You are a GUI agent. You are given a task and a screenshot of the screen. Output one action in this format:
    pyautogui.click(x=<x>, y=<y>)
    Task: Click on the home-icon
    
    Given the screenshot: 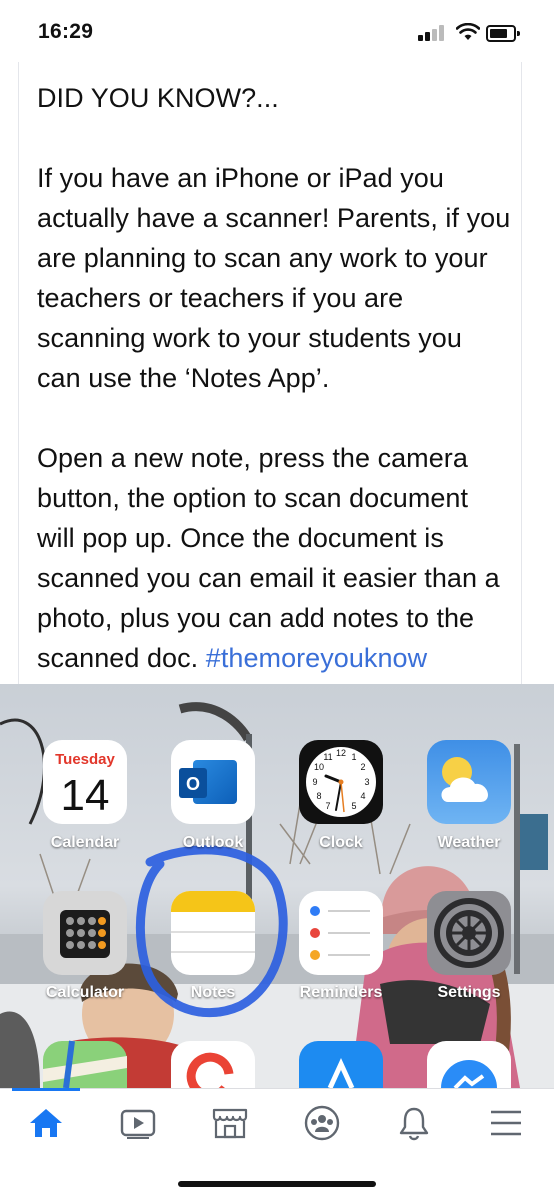 What is the action you would take?
    pyautogui.click(x=46, y=1123)
    